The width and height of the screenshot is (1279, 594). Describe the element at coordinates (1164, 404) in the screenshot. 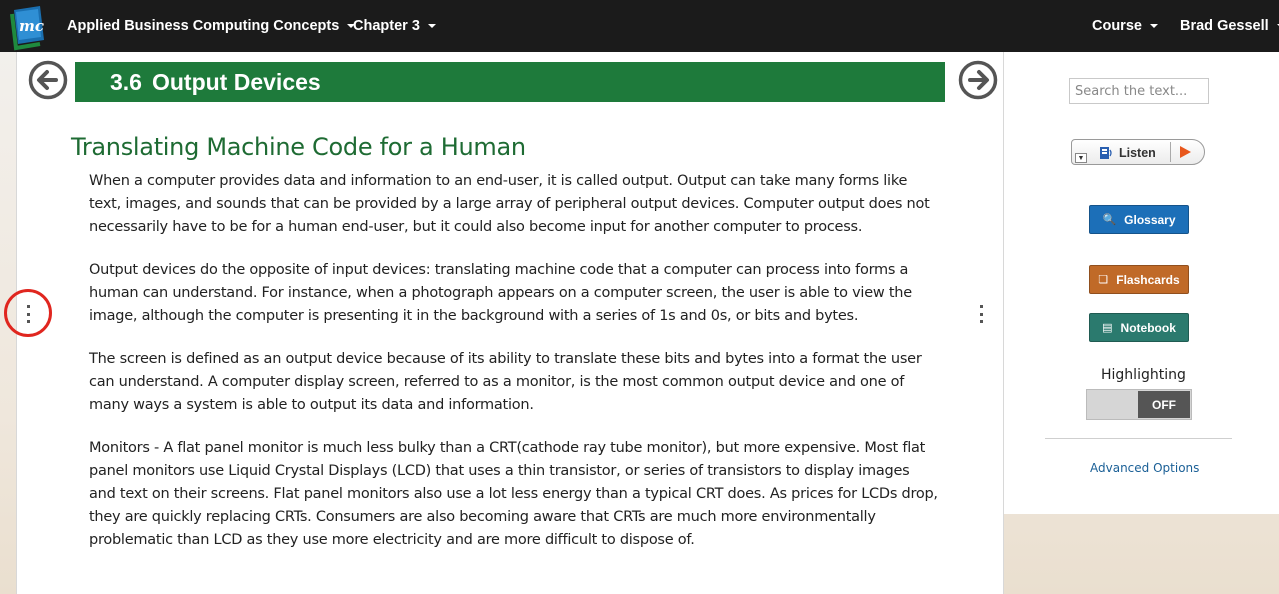

I see `toggle-state: OFF` at that location.